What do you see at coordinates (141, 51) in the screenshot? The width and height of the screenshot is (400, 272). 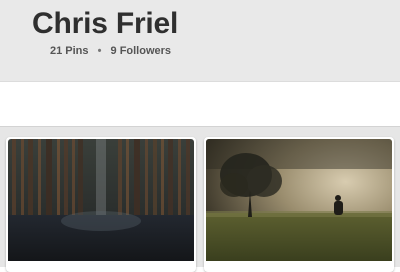 I see `followers-count-link: 9 Followers` at bounding box center [141, 51].